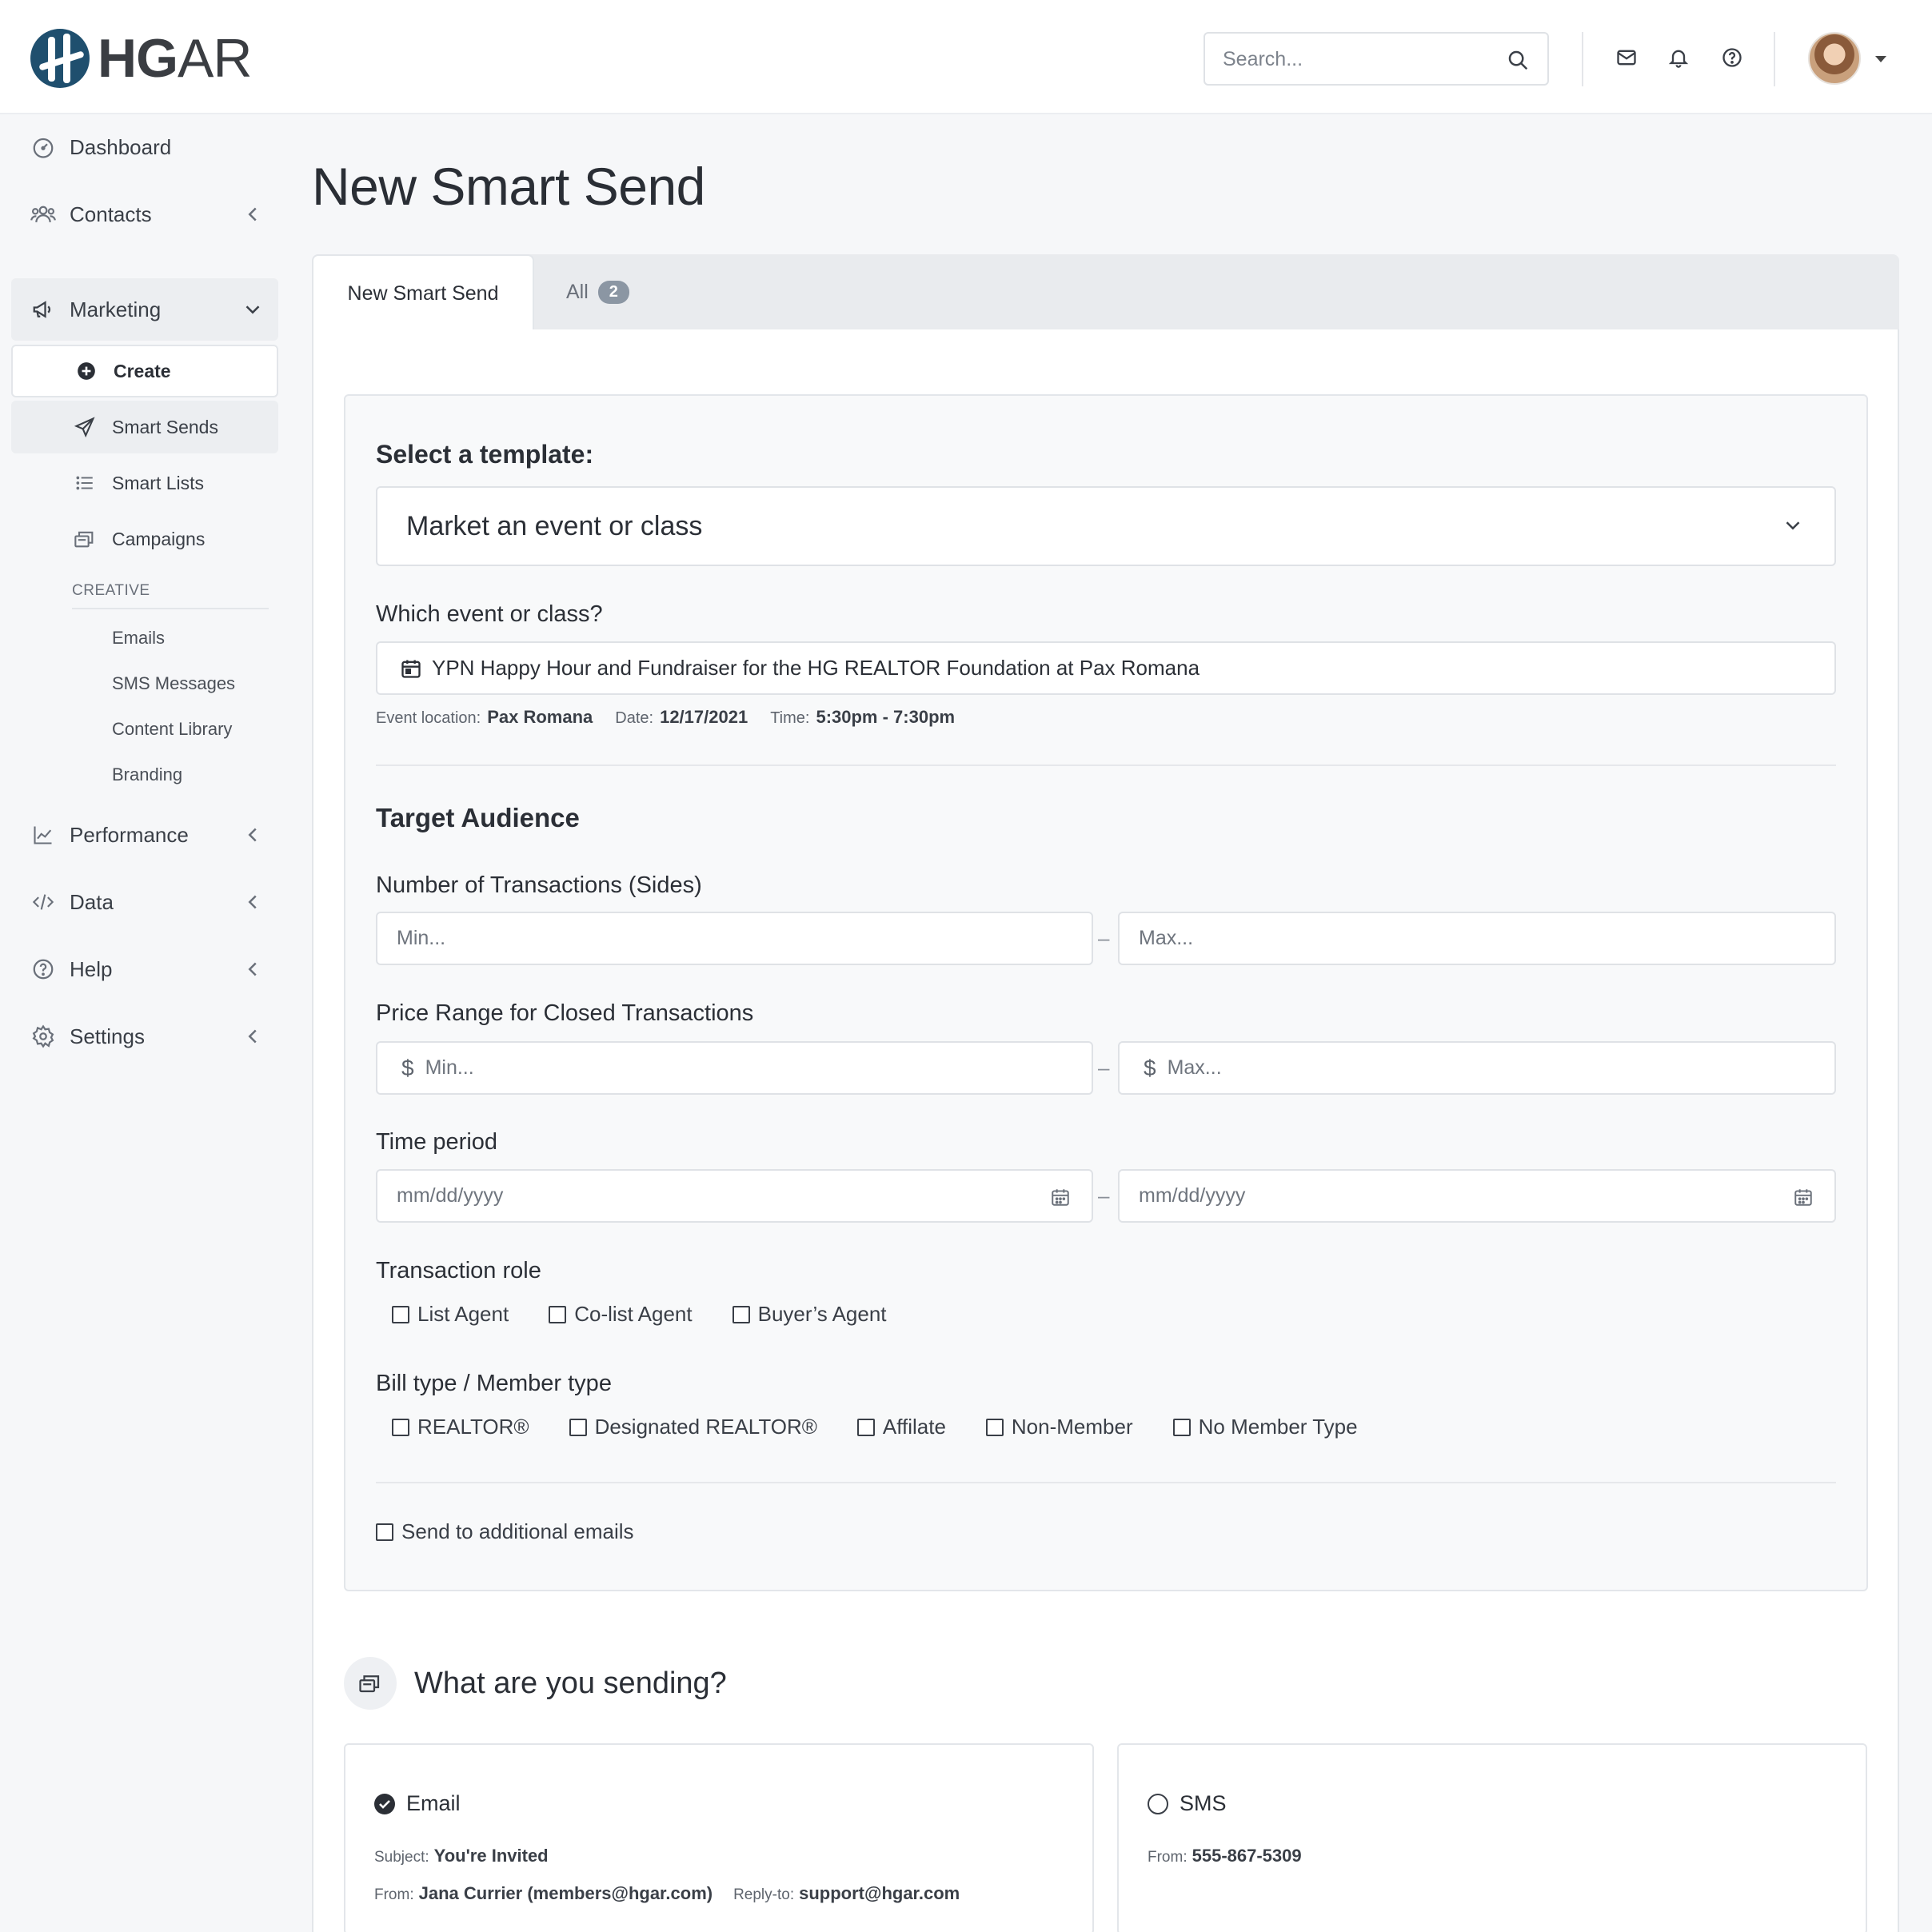 The height and width of the screenshot is (1932, 1932). I want to click on event-location-label: Event location:, so click(429, 718).